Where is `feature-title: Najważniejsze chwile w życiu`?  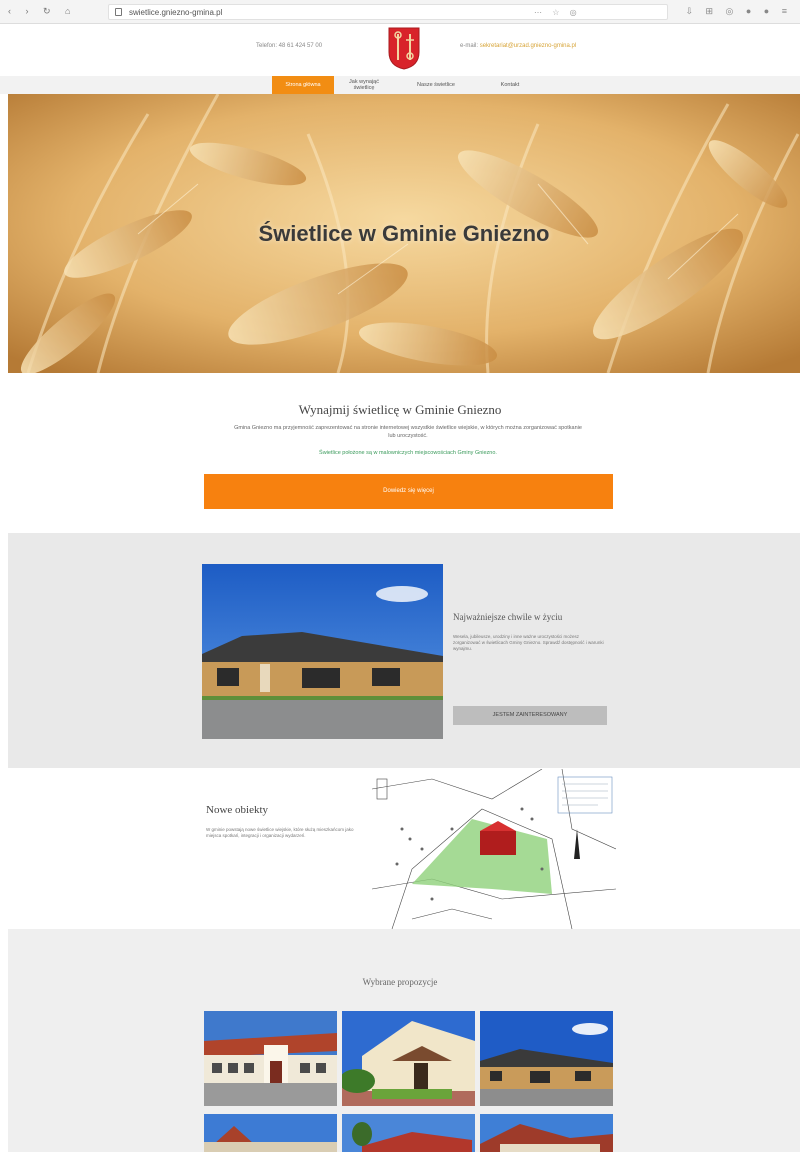
feature-title: Najważniejsze chwile w życiu is located at coordinates (508, 617).